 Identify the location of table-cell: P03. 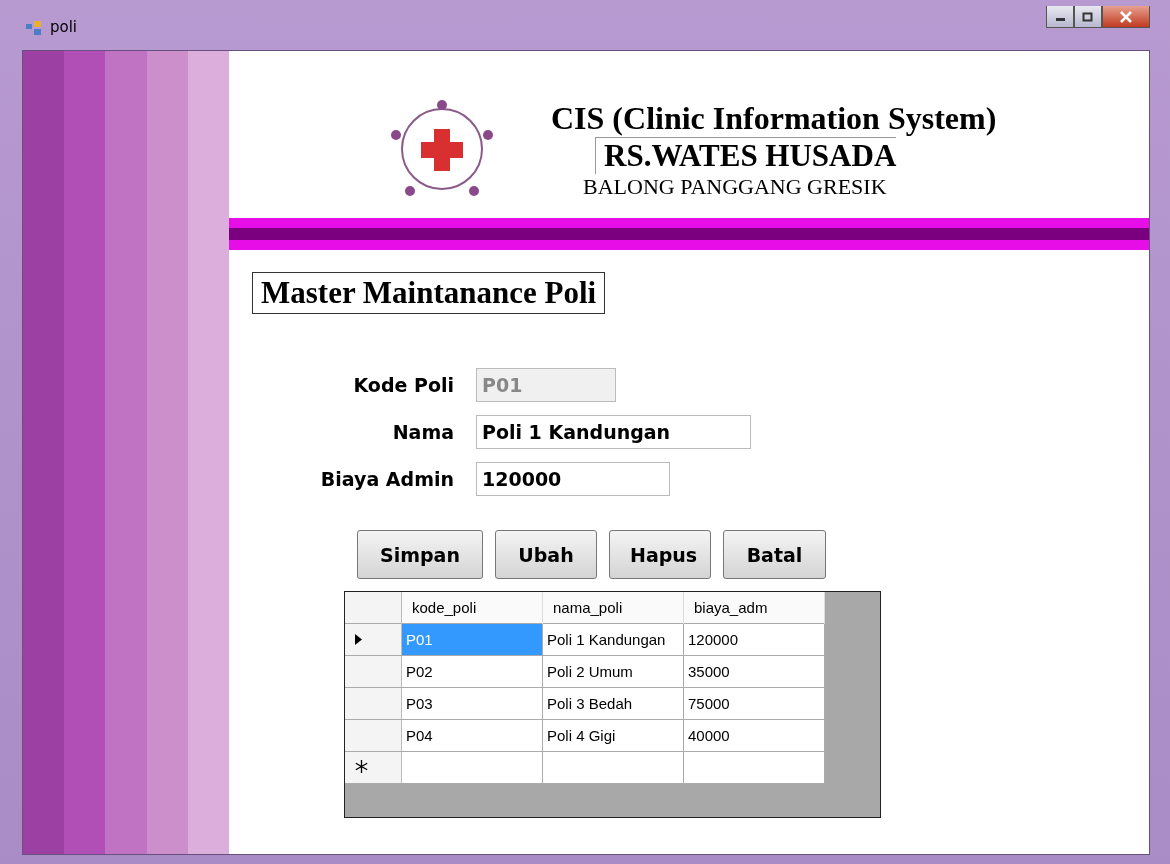
(472, 703).